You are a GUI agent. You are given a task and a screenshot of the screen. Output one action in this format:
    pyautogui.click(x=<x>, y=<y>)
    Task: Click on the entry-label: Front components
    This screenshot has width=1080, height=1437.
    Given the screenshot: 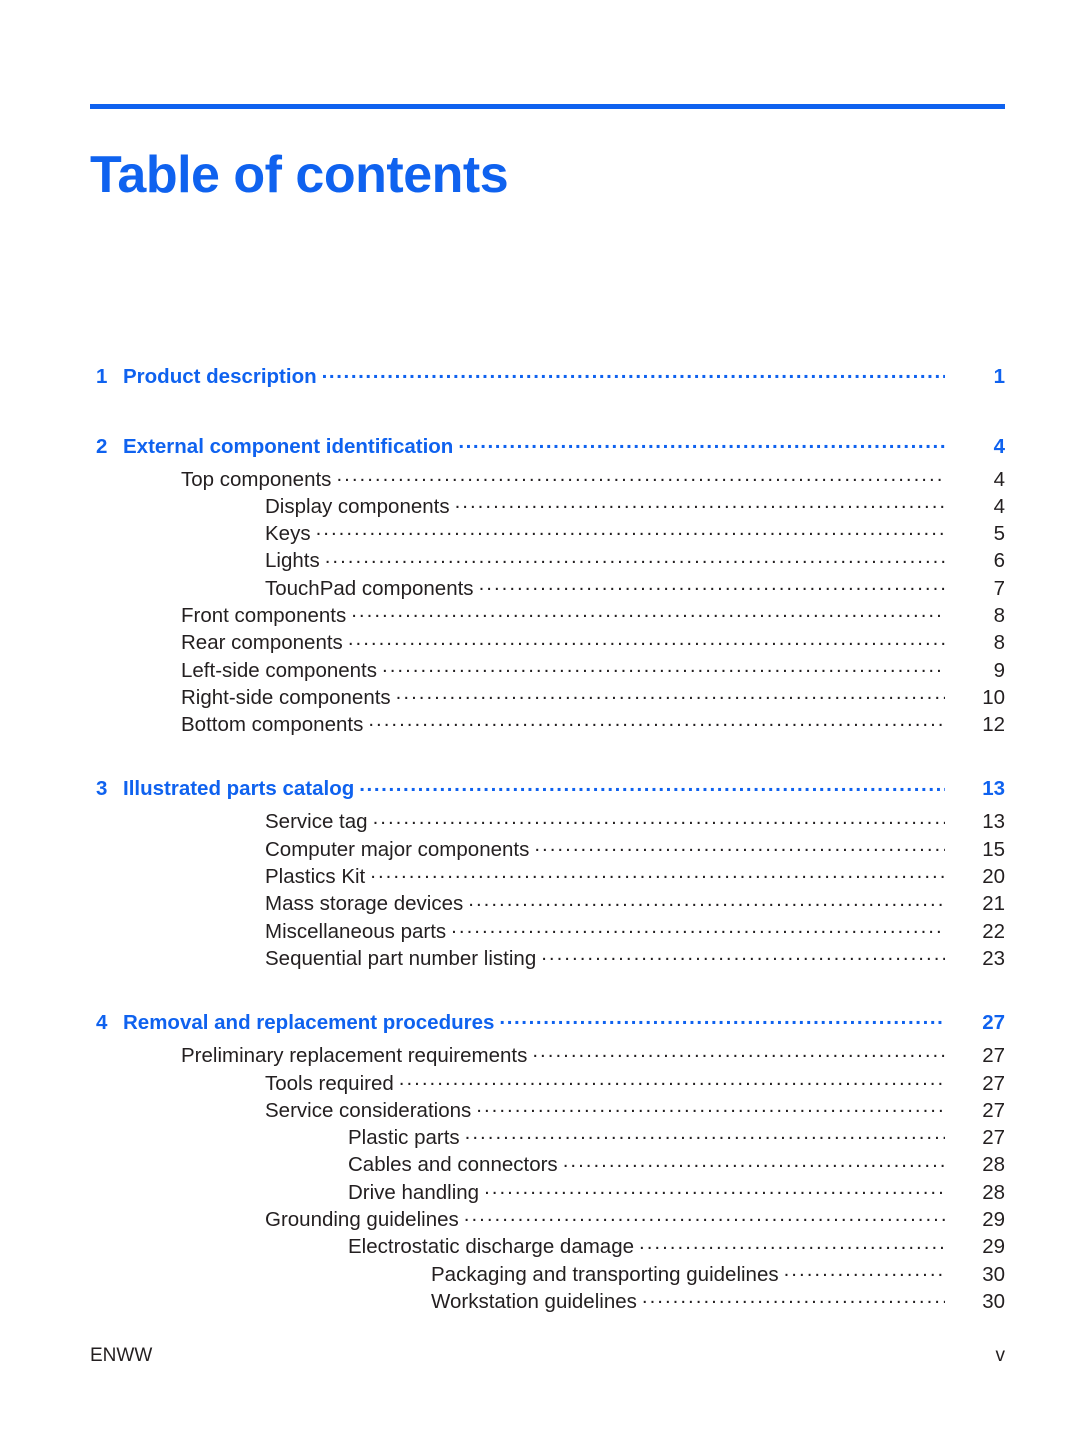 What is the action you would take?
    pyautogui.click(x=264, y=615)
    